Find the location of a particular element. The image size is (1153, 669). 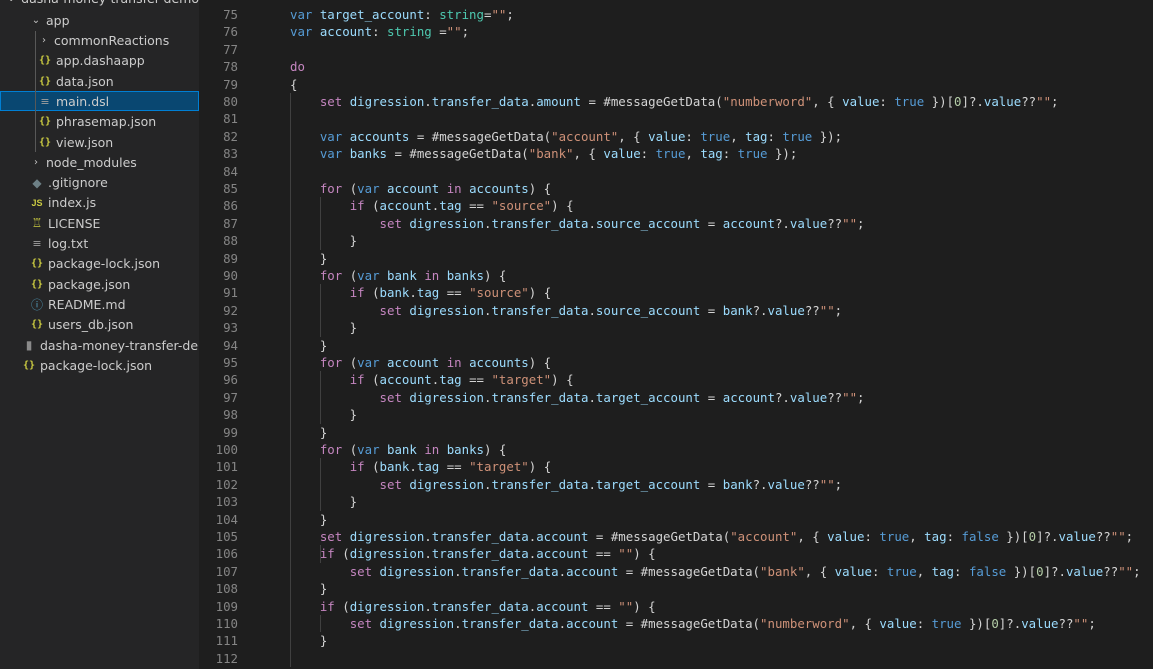

indent-guide is located at coordinates (320, 484).